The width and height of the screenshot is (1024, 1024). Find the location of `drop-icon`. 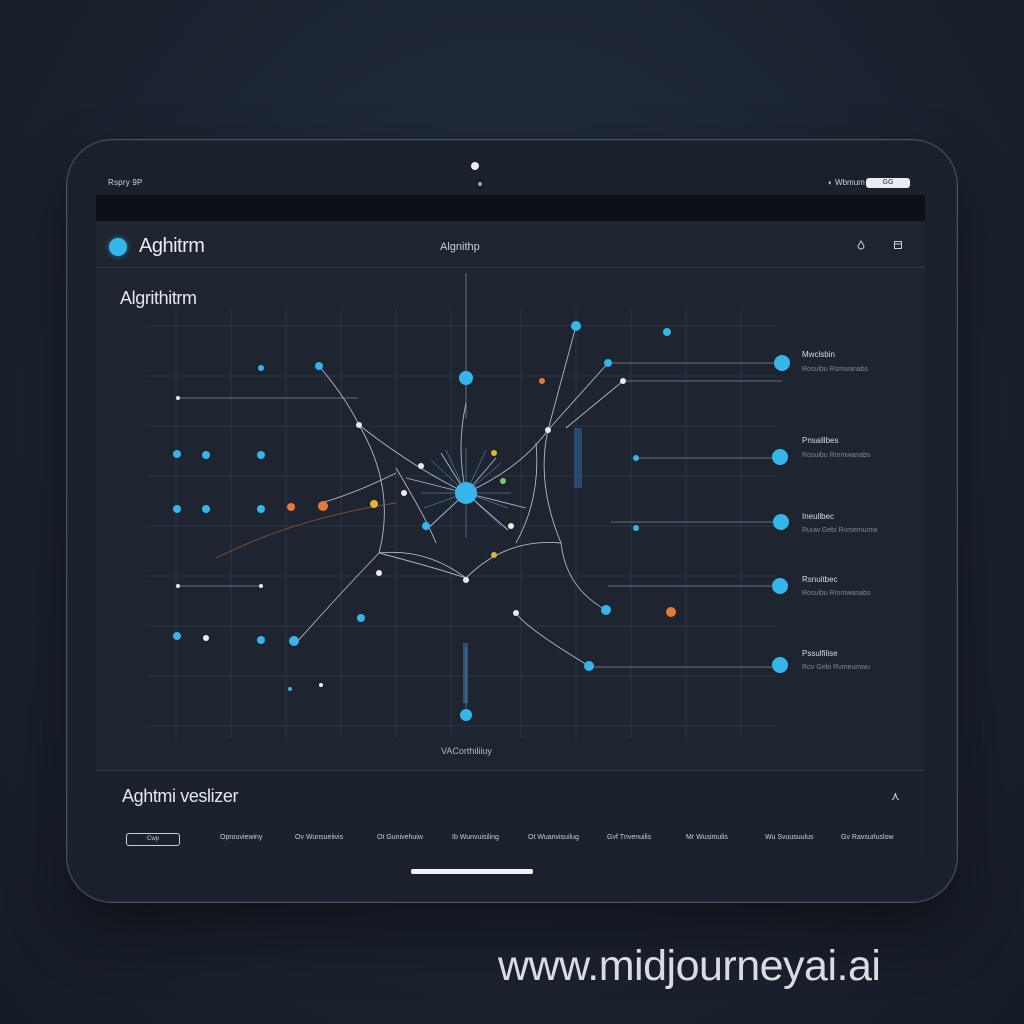

drop-icon is located at coordinates (861, 245).